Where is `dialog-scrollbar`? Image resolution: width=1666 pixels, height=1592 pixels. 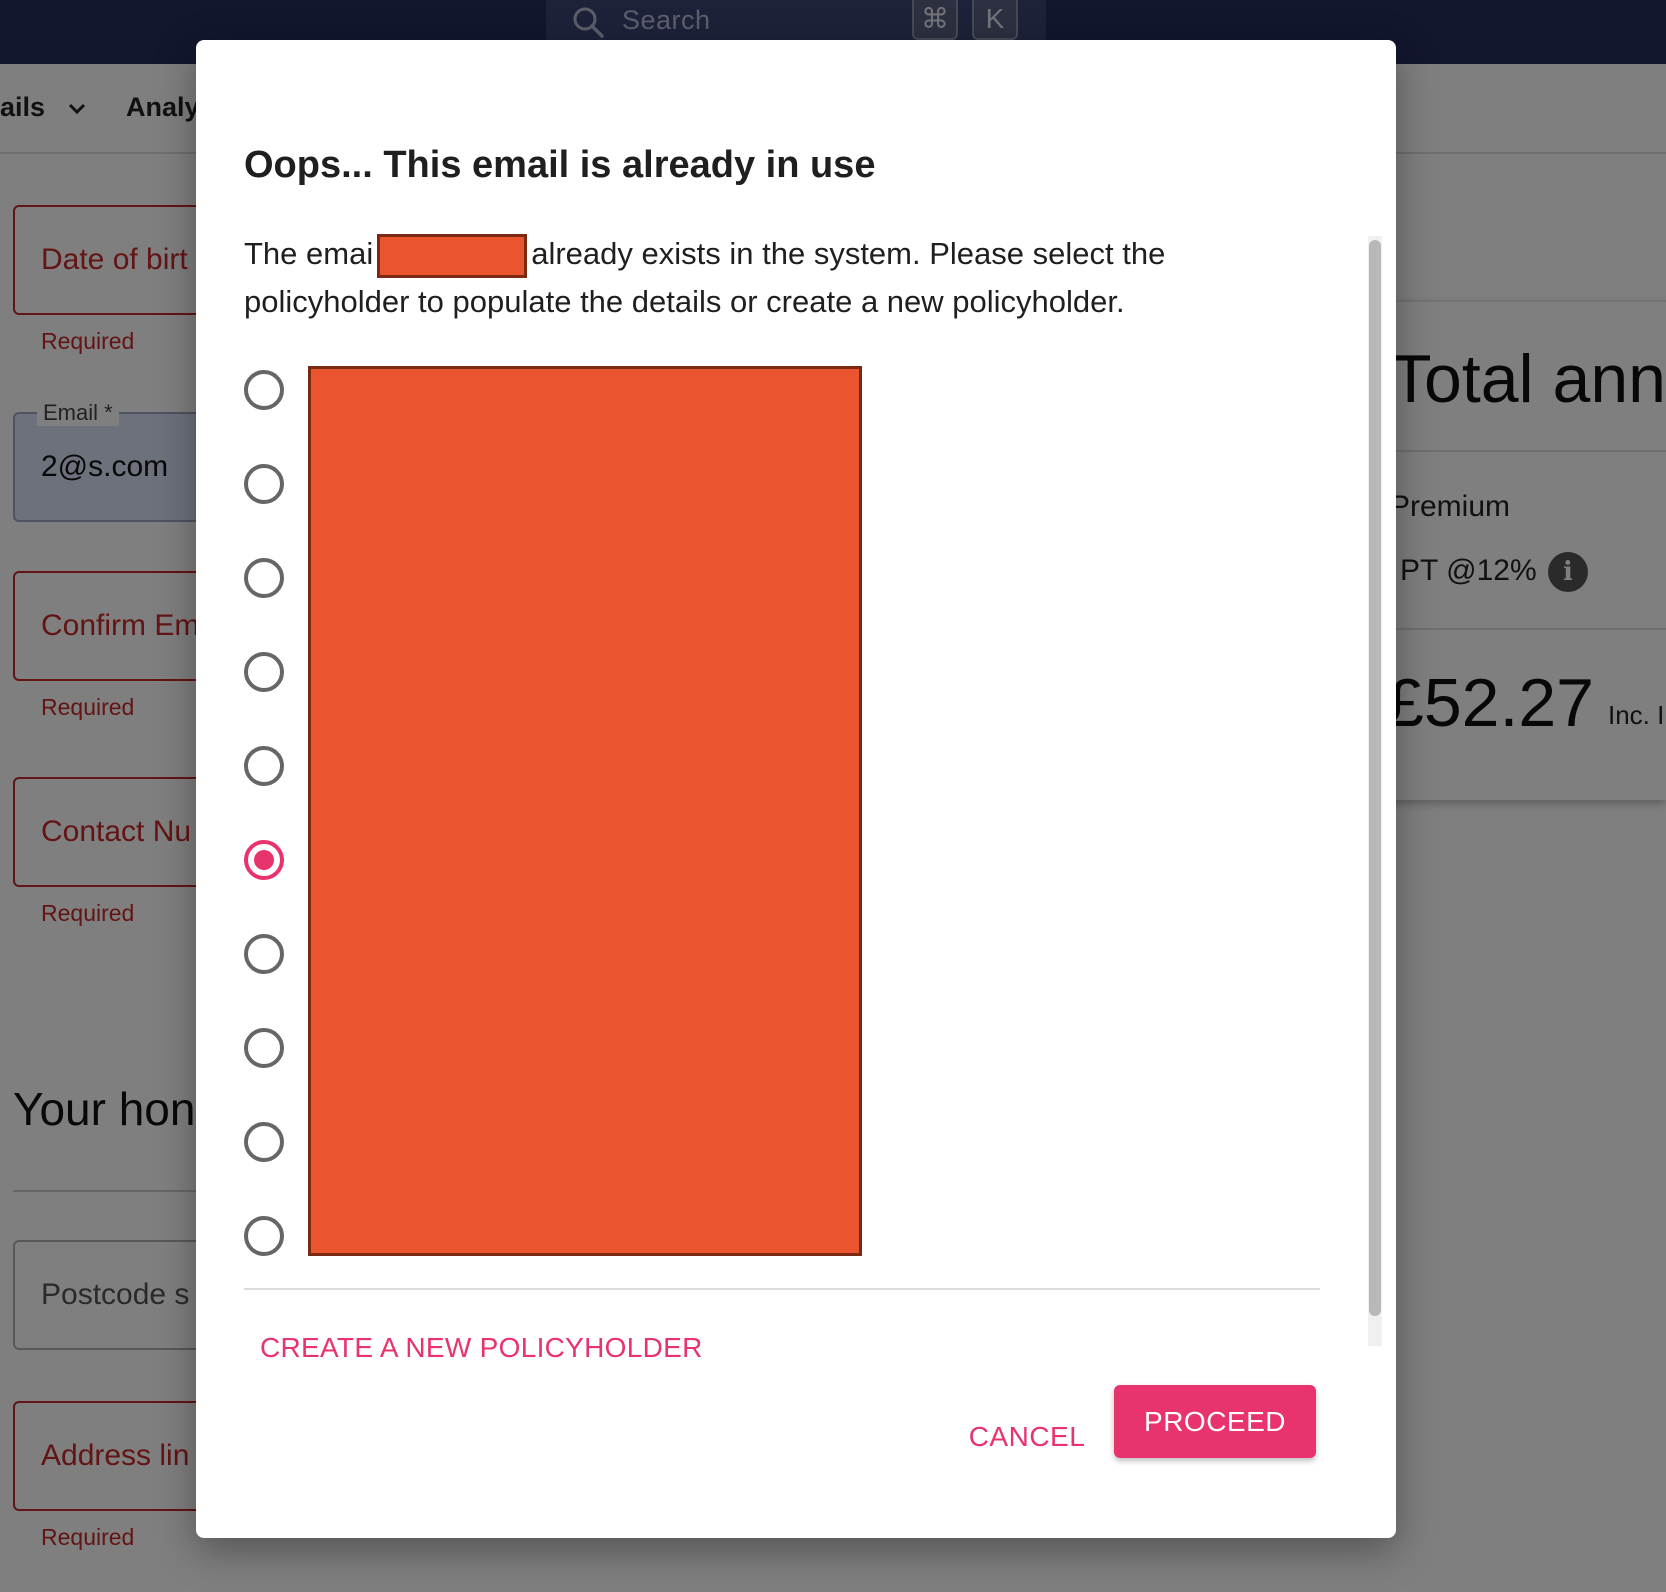 dialog-scrollbar is located at coordinates (1375, 791).